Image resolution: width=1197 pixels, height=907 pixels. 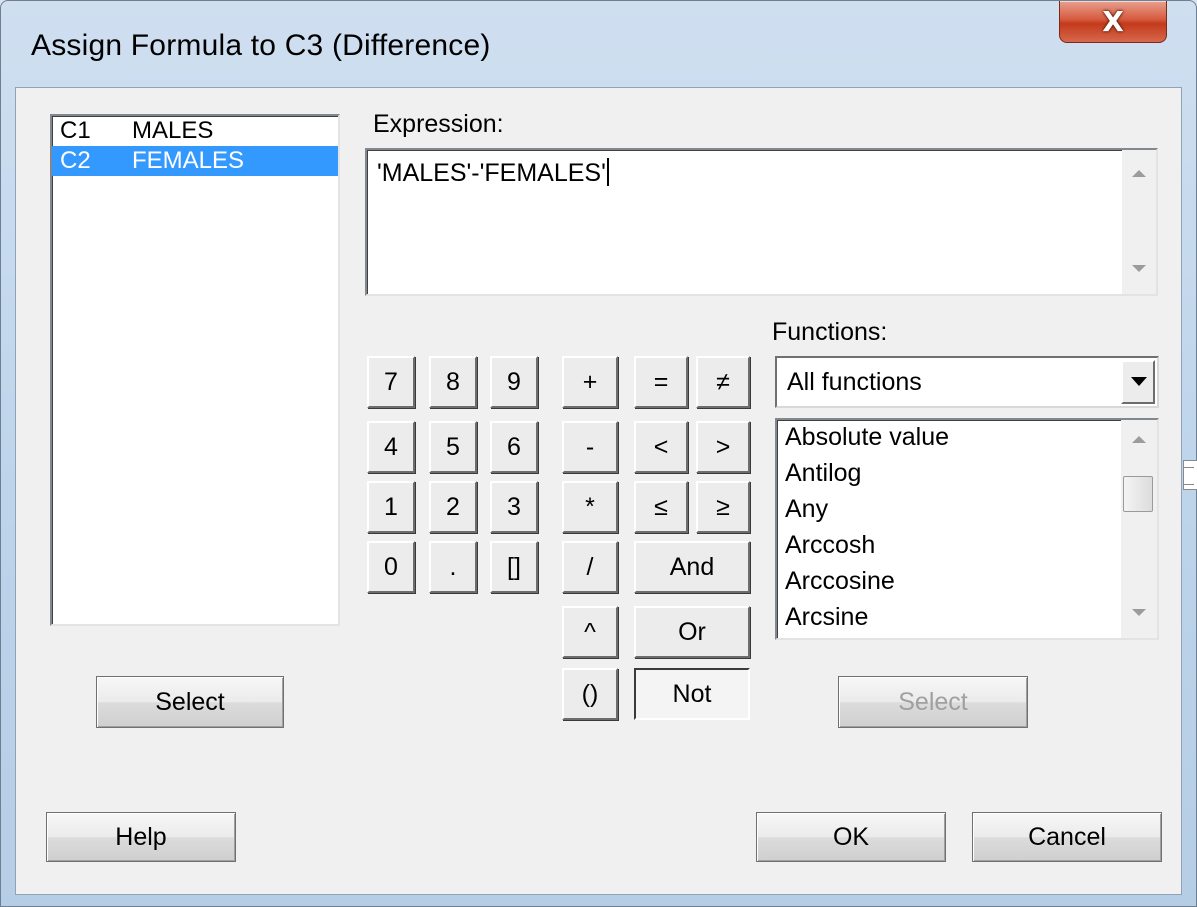 I want to click on key-greater-than: >, so click(x=723, y=447).